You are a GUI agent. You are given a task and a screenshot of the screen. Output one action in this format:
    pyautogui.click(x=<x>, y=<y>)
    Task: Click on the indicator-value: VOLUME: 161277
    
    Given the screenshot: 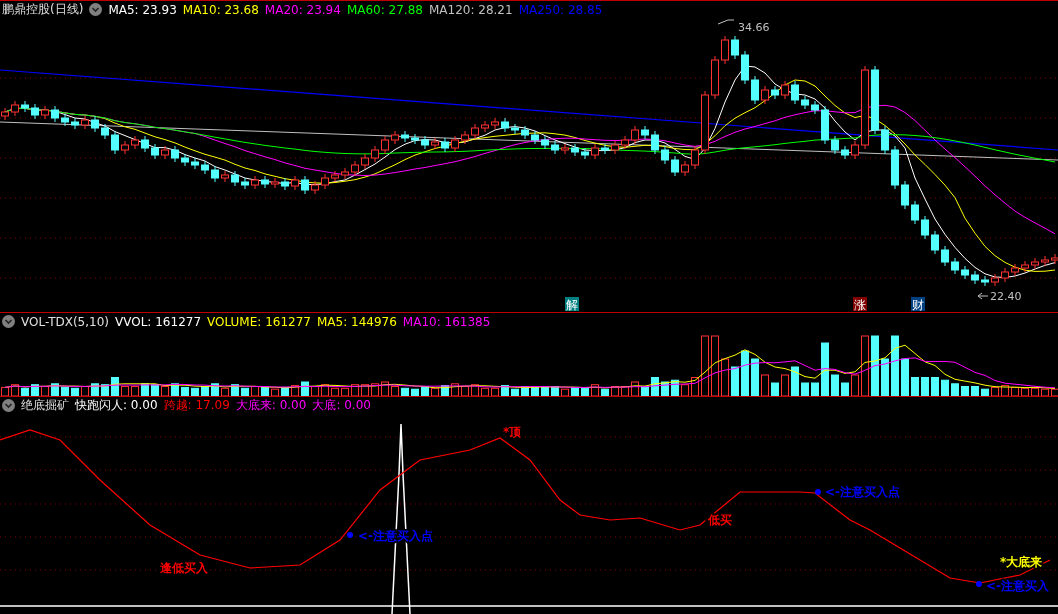 What is the action you would take?
    pyautogui.click(x=259, y=321)
    